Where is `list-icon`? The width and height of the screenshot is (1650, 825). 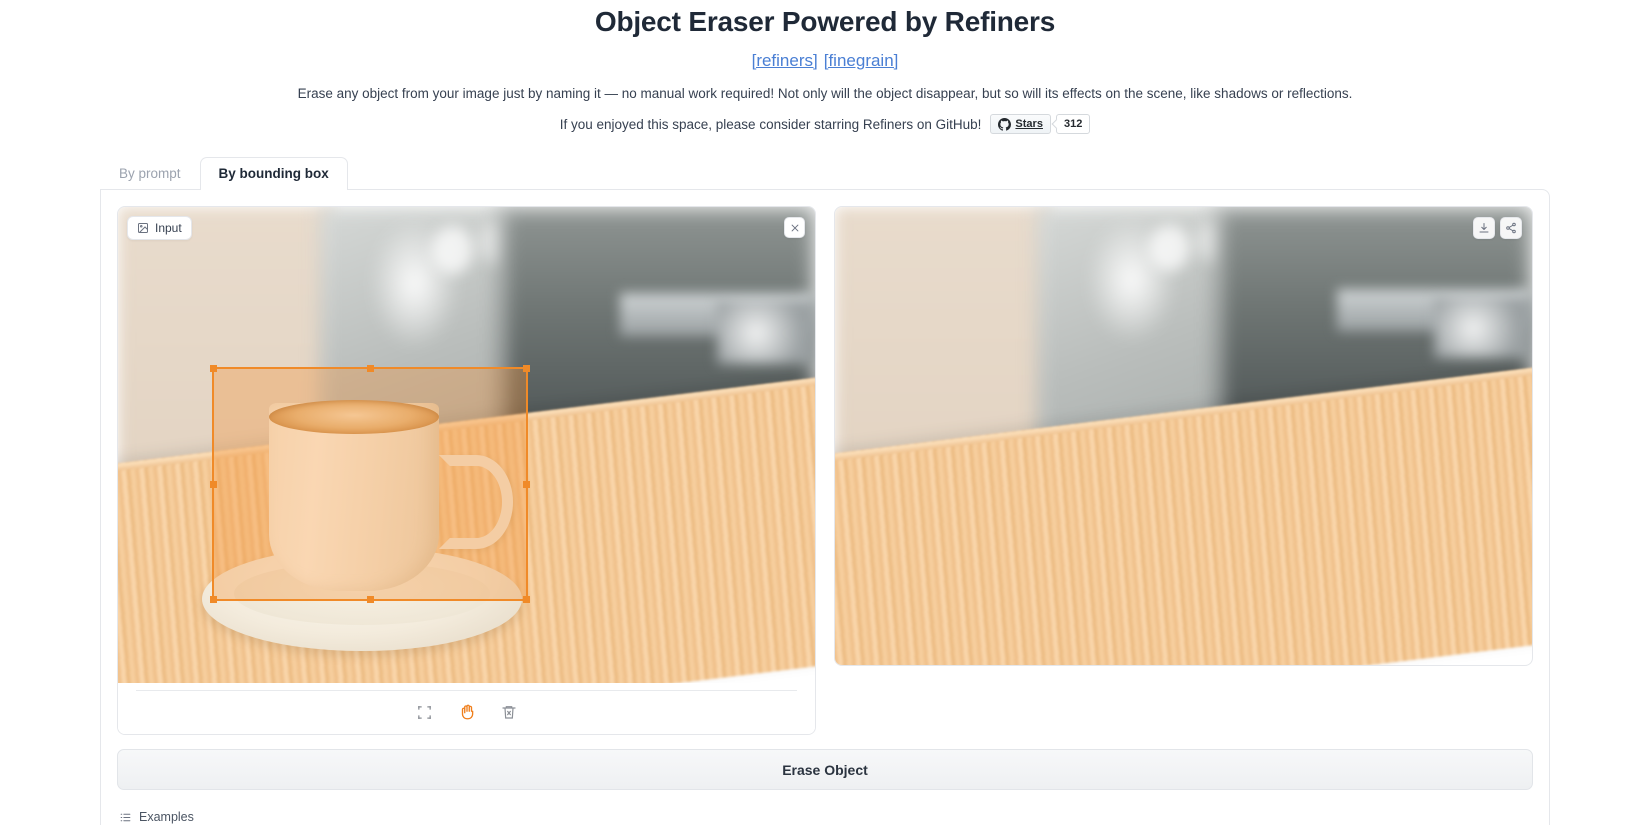
list-icon is located at coordinates (125, 817).